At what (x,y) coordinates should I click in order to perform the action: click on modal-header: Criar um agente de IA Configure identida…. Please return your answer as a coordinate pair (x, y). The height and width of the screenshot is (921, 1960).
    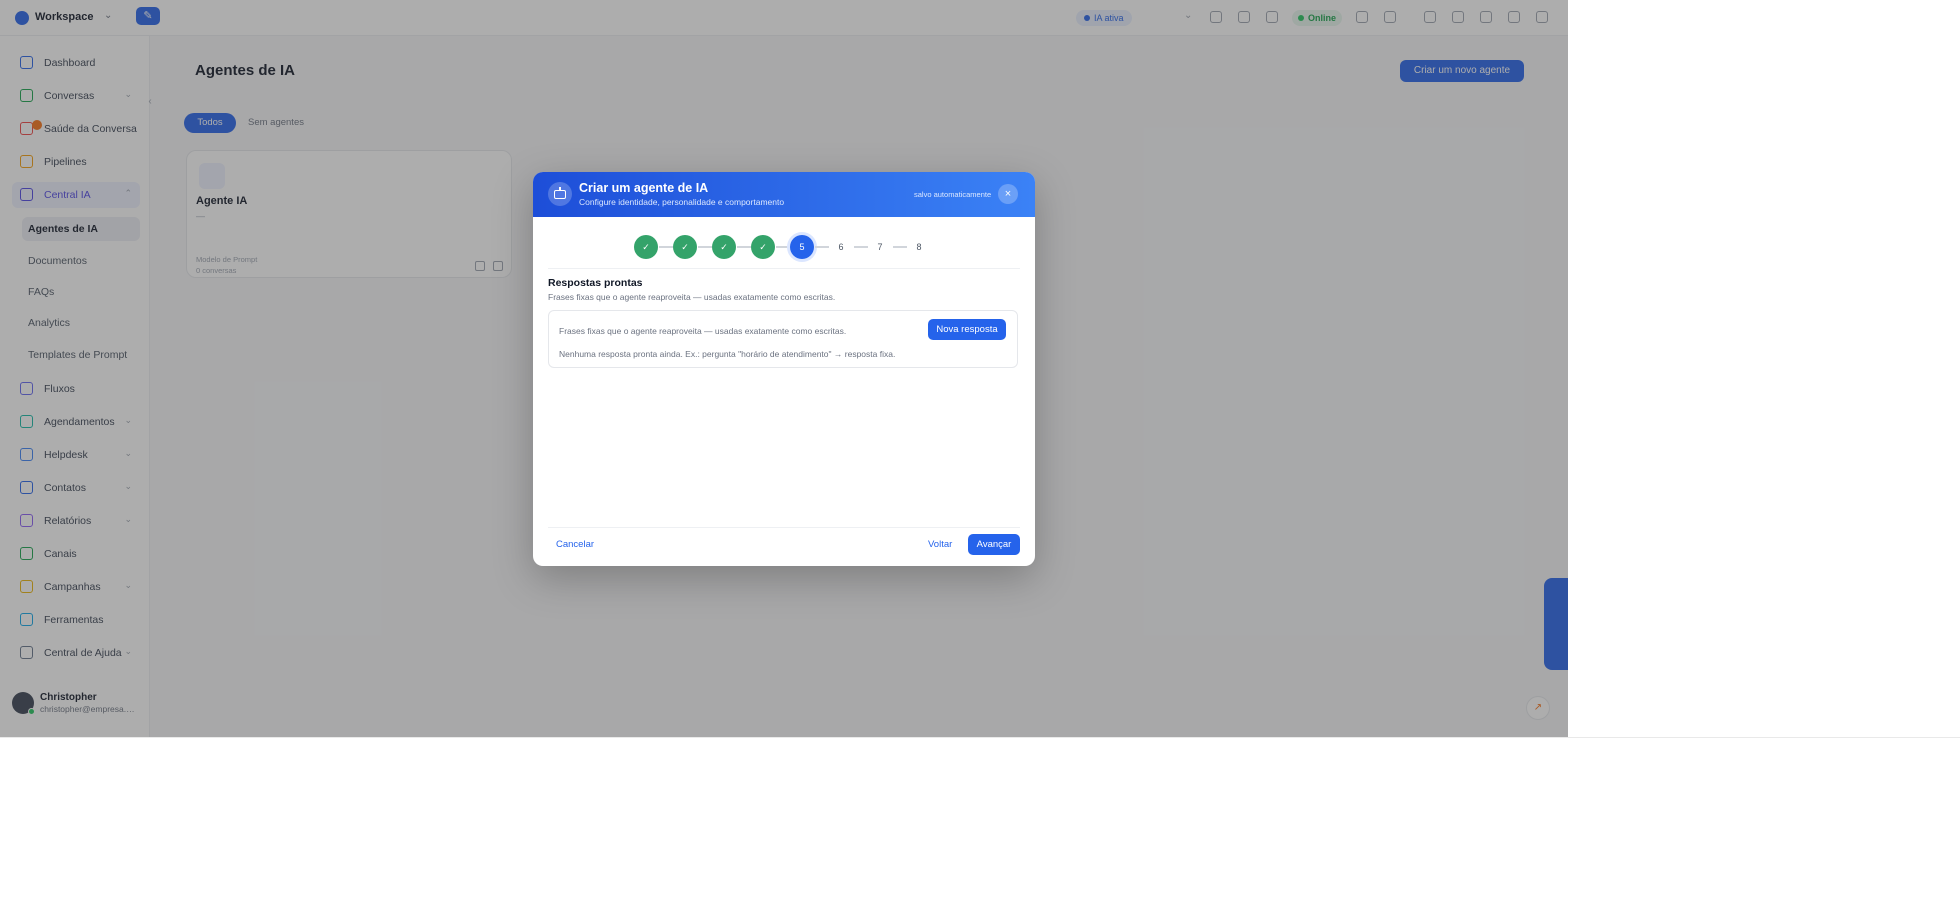
    Looking at the image, I should click on (784, 194).